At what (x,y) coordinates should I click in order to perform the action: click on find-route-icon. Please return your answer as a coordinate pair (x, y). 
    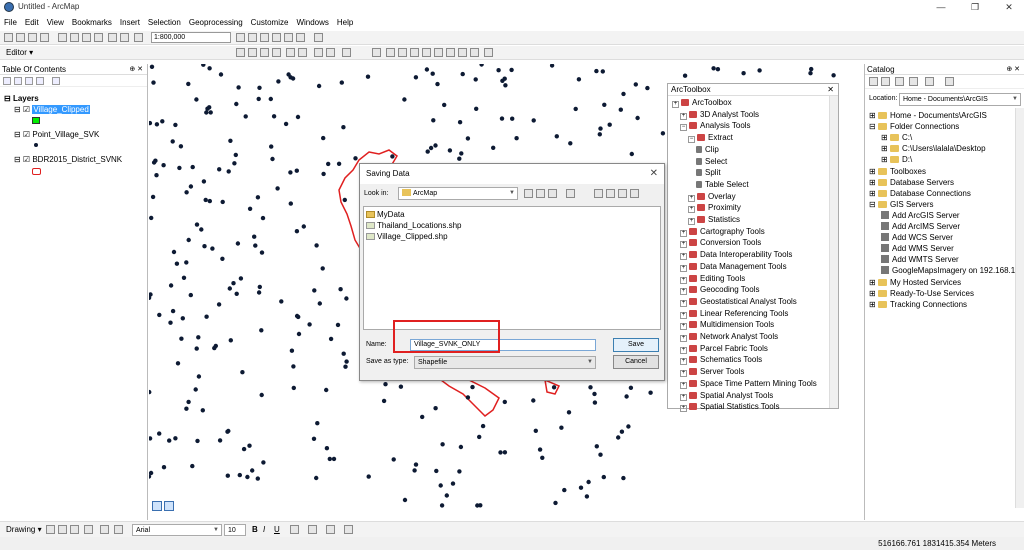
    Looking at the image, I should click on (450, 52).